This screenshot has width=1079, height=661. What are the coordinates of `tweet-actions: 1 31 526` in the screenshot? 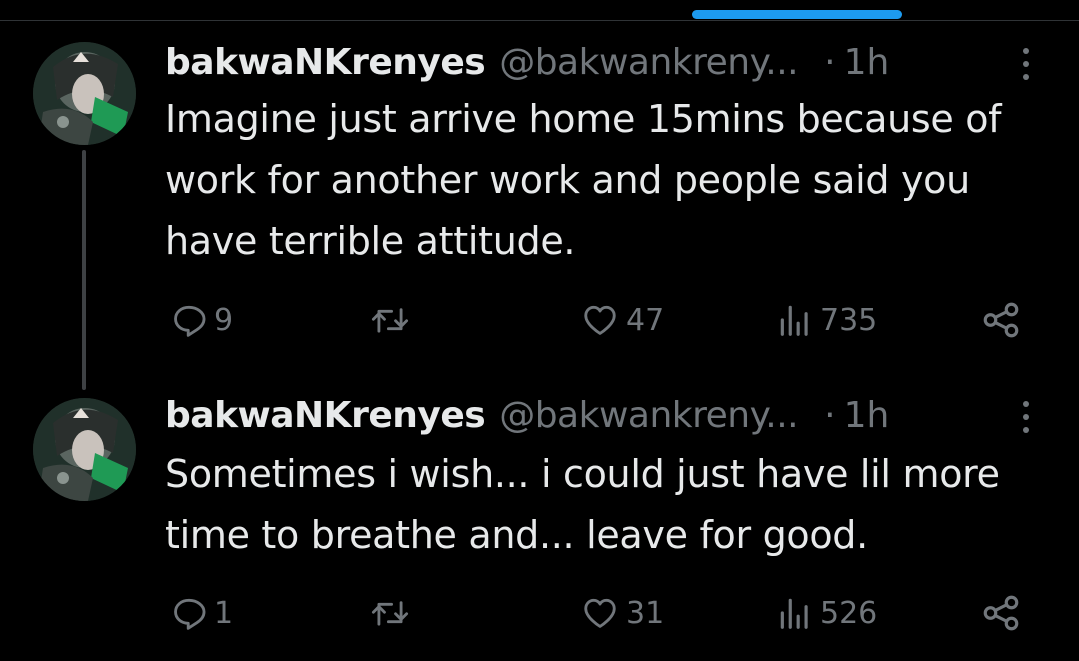 It's located at (539, 613).